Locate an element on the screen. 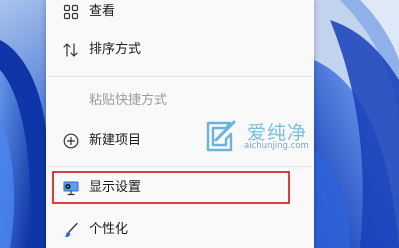 Image resolution: width=399 pixels, height=248 pixels. add-circle-icon is located at coordinates (71, 141).